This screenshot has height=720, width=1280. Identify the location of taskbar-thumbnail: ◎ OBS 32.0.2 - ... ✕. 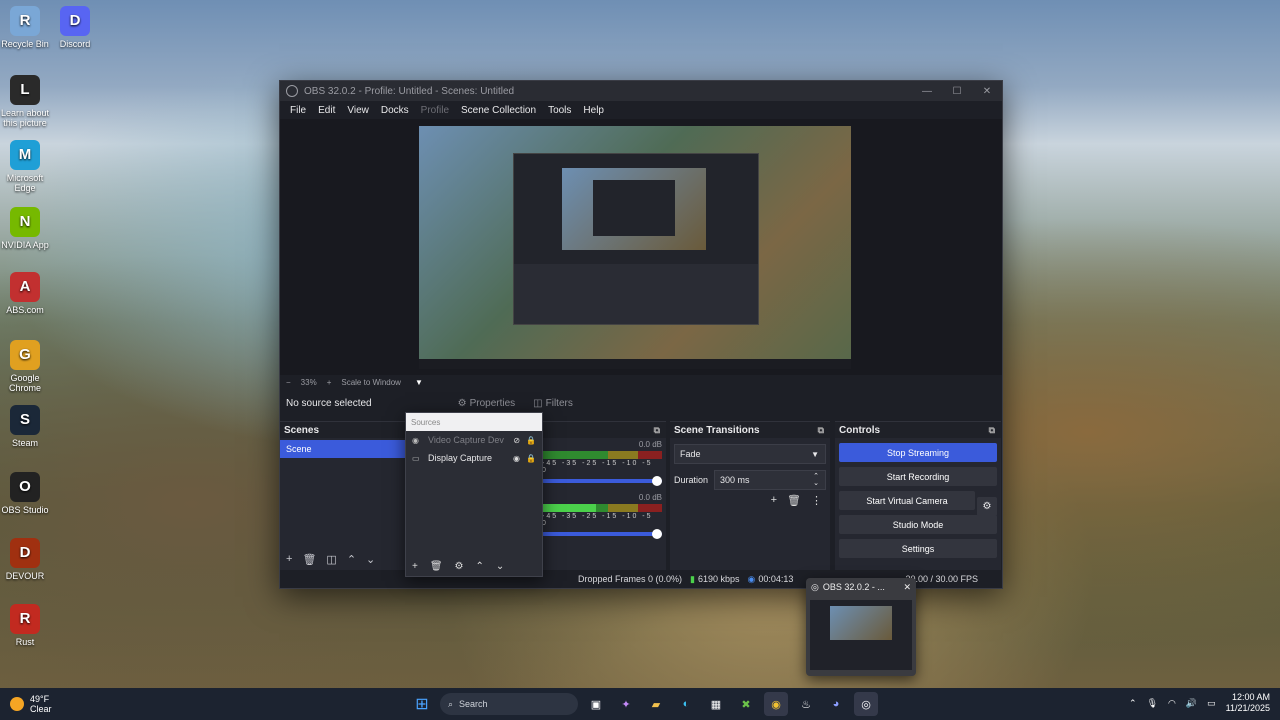
(861, 627).